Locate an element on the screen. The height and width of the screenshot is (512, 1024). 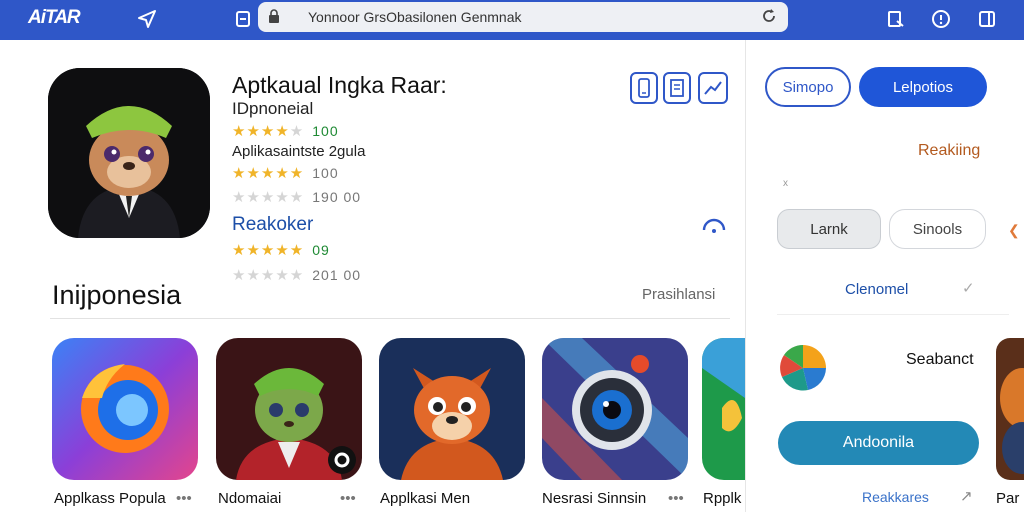
green-app-icon is located at coordinates (723, 409).